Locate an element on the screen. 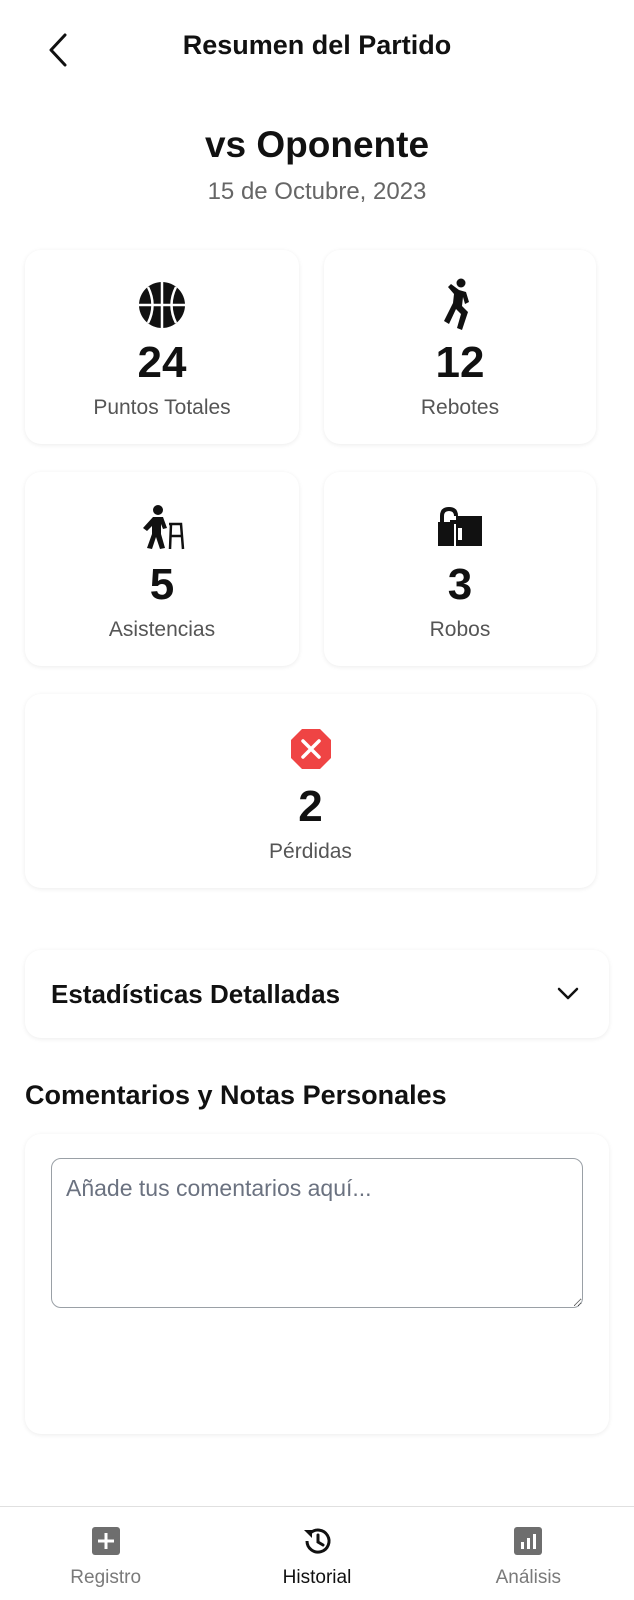  chevron-down-icon is located at coordinates (568, 994).